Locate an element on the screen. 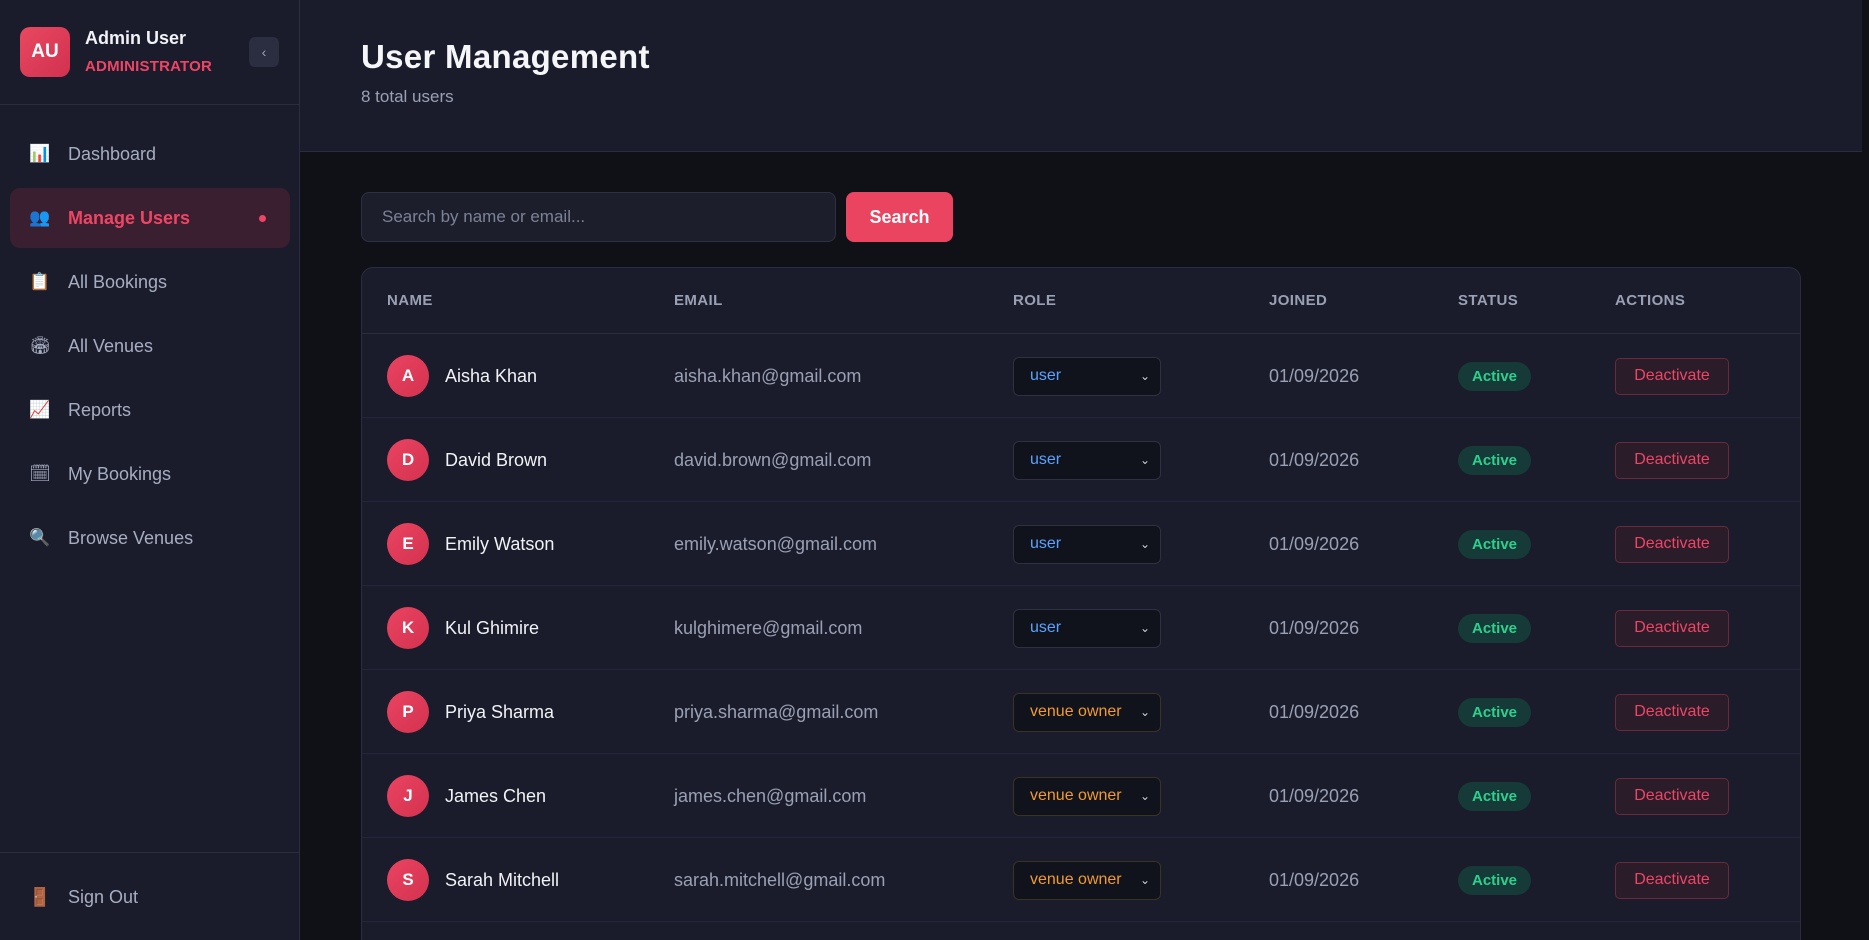  avatar: D is located at coordinates (408, 460).